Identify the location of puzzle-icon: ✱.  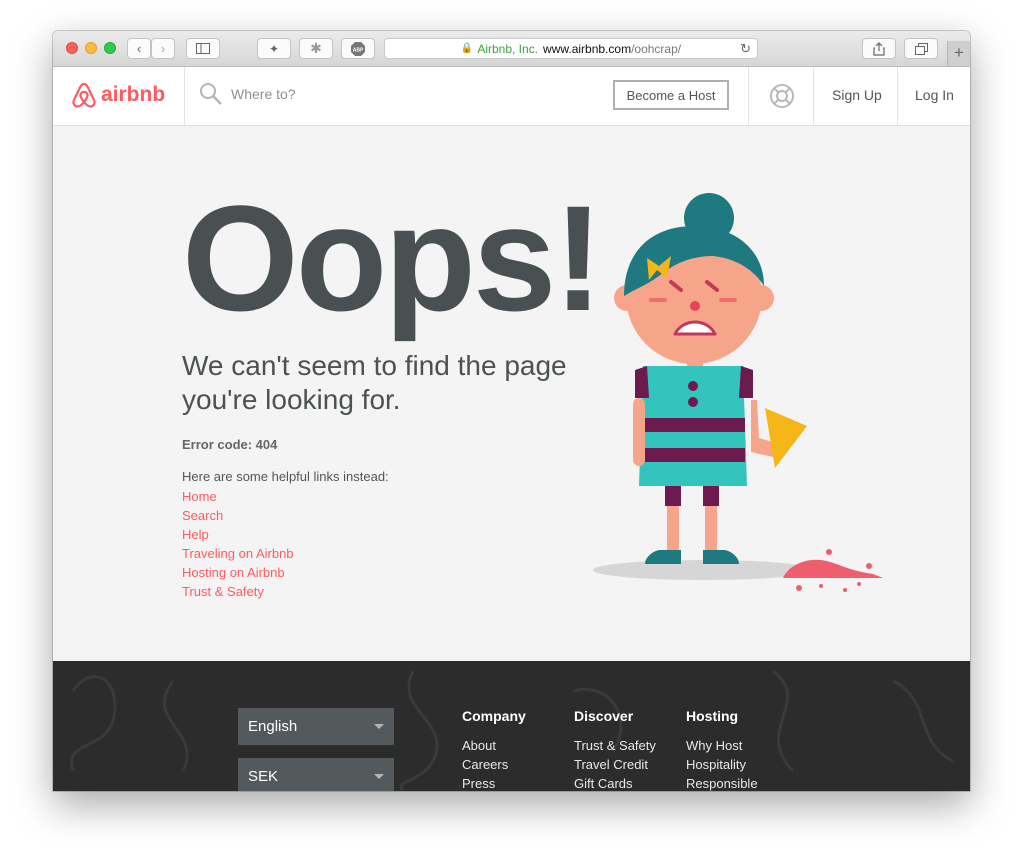
(316, 48).